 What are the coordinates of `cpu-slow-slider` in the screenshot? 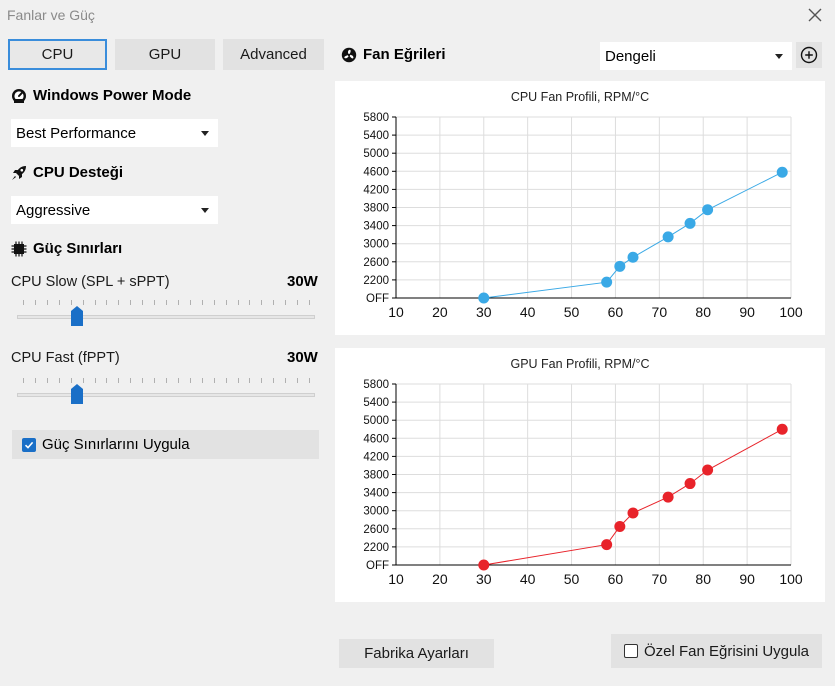 It's located at (166, 313).